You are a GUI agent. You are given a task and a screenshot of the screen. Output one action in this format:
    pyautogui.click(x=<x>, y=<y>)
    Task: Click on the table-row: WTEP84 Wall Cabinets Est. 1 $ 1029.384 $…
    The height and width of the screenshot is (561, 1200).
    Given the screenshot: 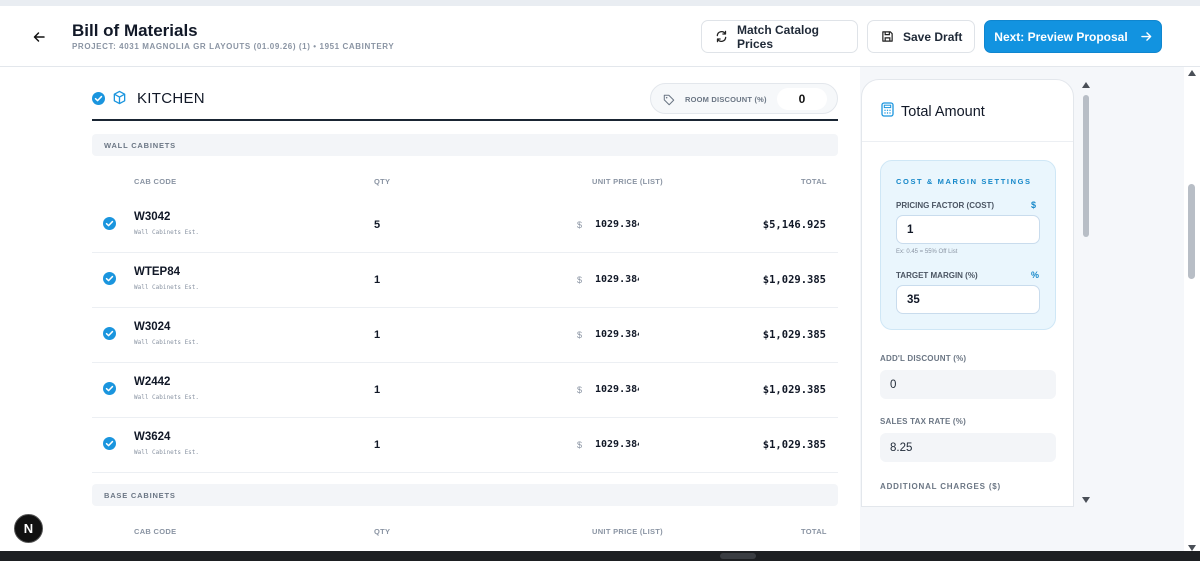 What is the action you would take?
    pyautogui.click(x=465, y=280)
    